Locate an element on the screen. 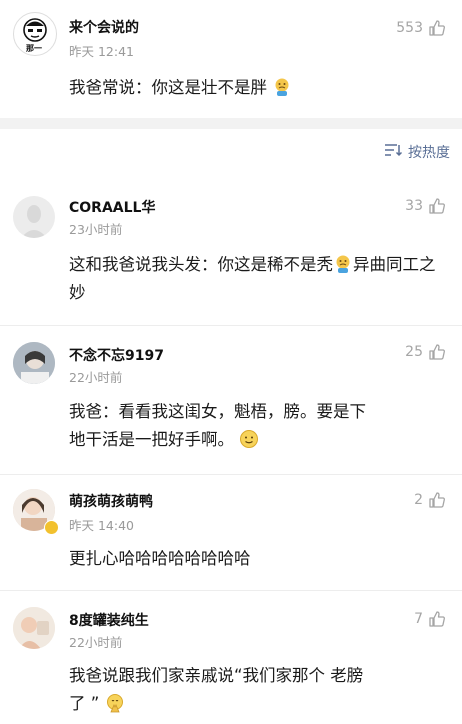  like-button: 2 is located at coordinates (430, 500).